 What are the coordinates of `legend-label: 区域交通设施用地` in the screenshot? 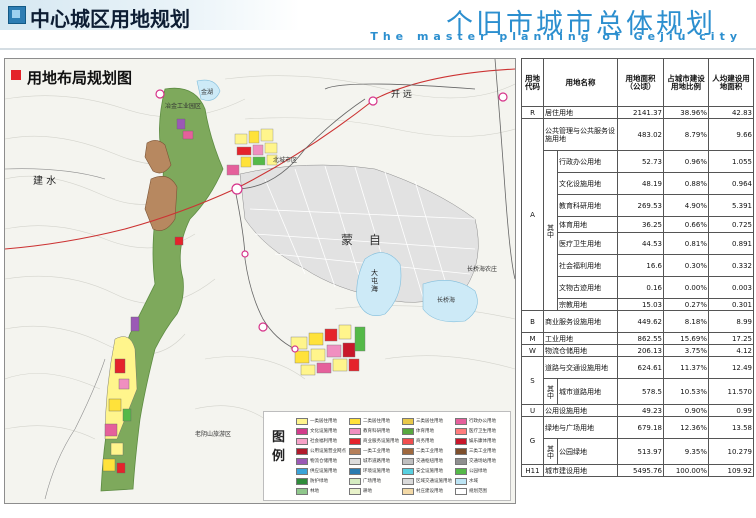 It's located at (434, 481).